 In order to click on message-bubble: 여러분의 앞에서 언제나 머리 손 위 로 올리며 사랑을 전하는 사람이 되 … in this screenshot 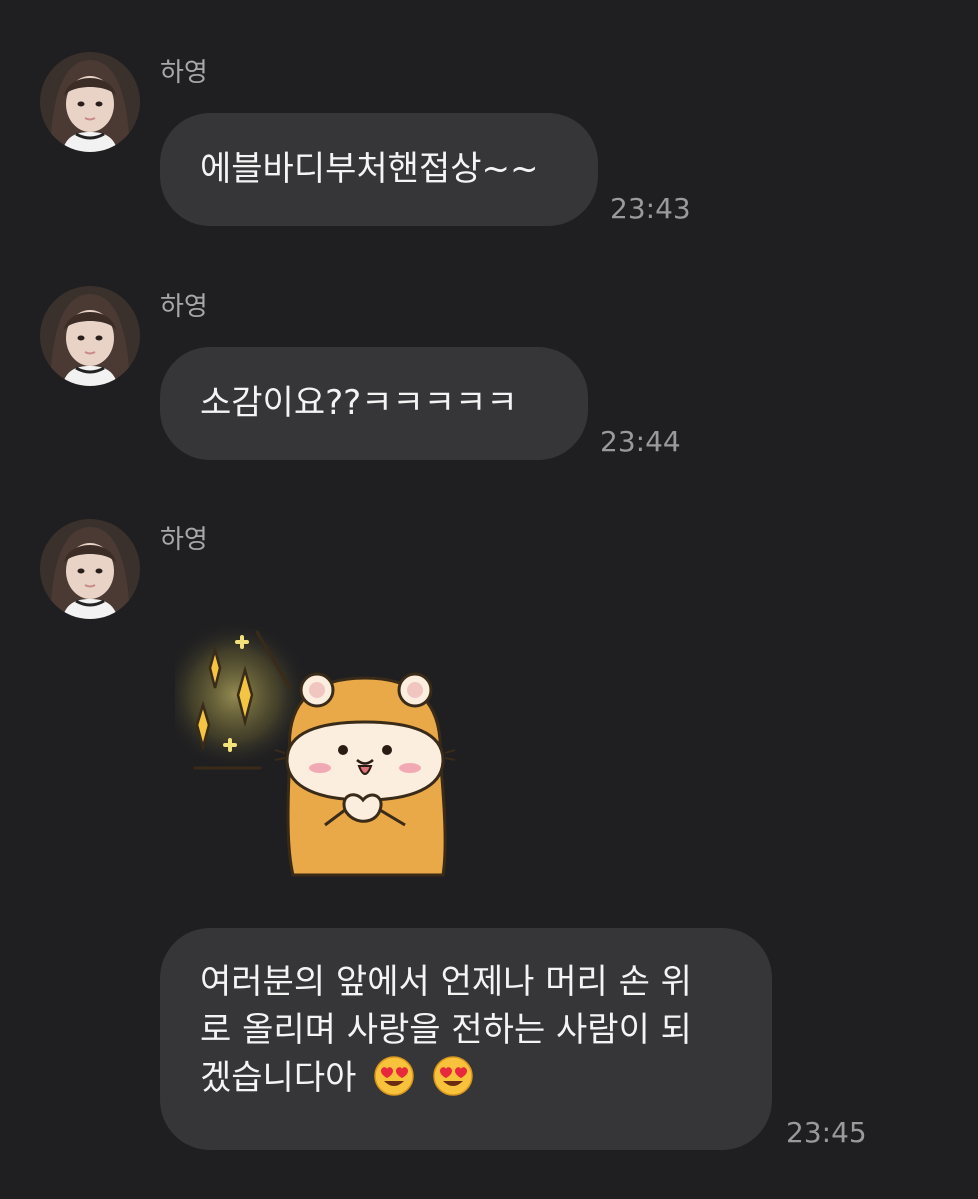, I will do `click(466, 1039)`.